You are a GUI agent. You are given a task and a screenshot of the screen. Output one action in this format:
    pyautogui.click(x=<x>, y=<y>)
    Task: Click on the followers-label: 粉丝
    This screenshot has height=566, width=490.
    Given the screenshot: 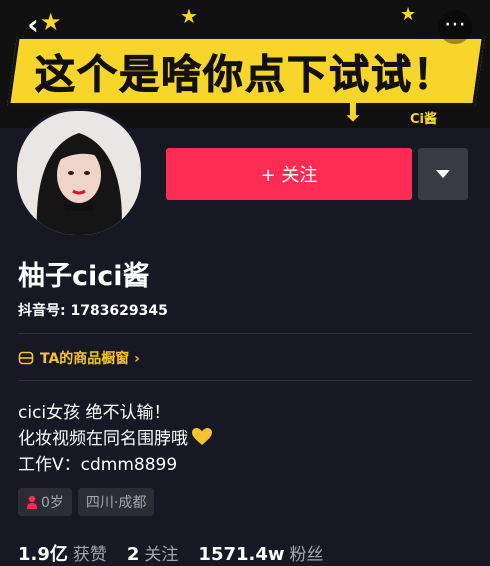 What is the action you would take?
    pyautogui.click(x=307, y=552)
    